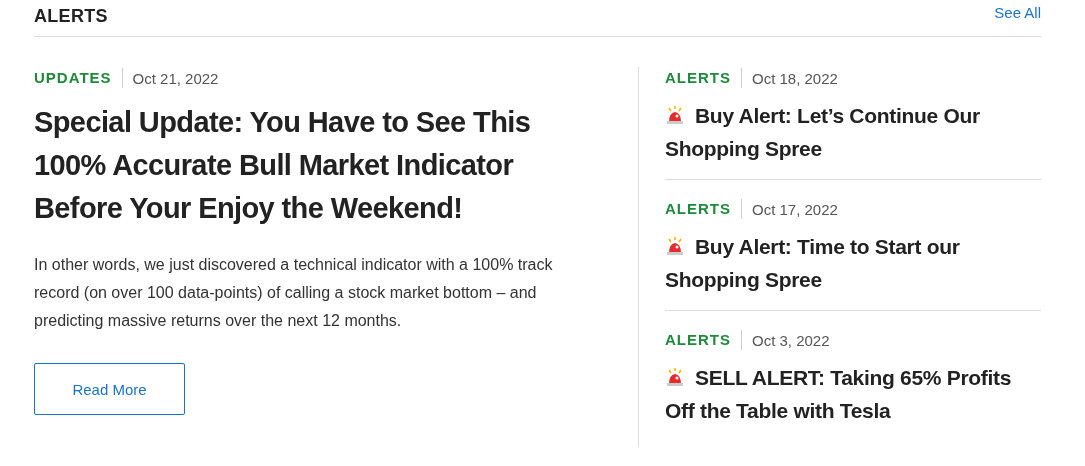 The image size is (1085, 466). I want to click on post-date: Oct 17, 2022, so click(794, 209).